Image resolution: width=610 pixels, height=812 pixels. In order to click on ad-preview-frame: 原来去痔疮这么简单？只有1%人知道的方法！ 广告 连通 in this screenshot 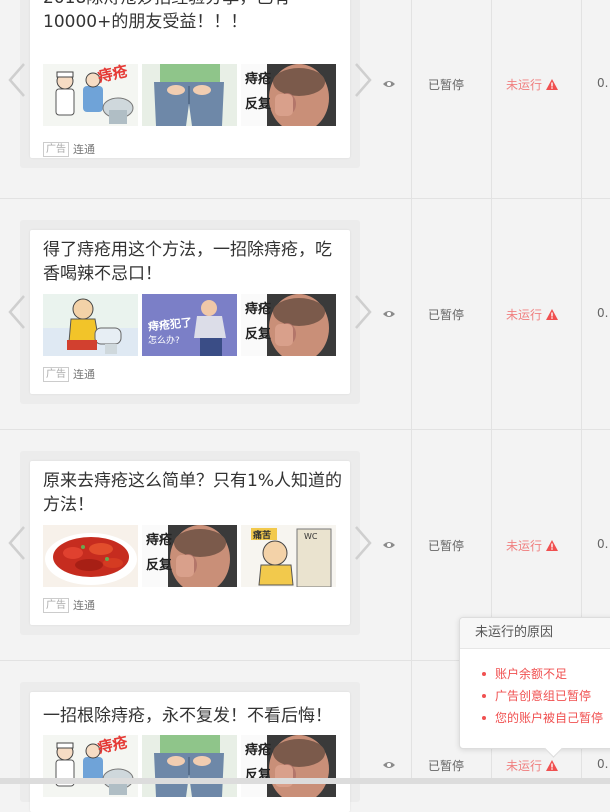, I will do `click(190, 543)`.